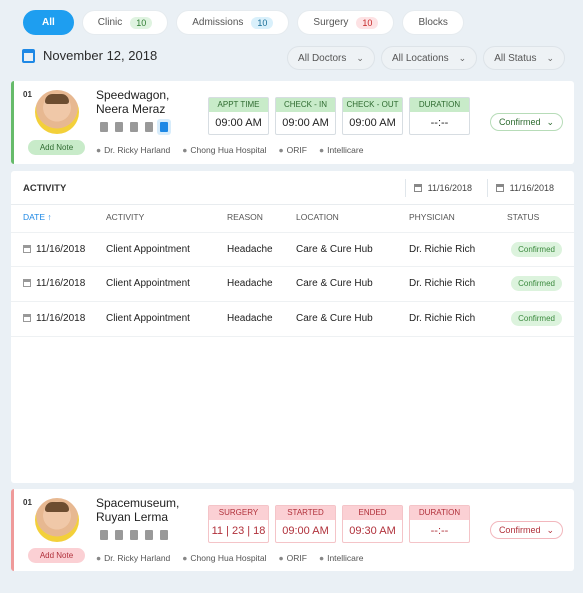  What do you see at coordinates (132, 102) in the screenshot?
I see `patient-name: Speedwagon, Neera Meraz` at bounding box center [132, 102].